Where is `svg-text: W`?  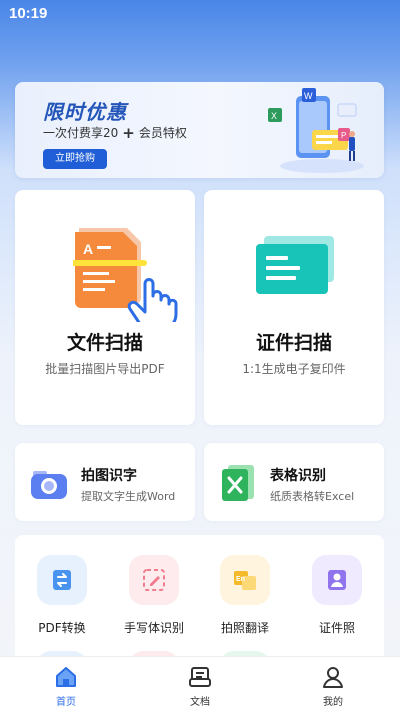 svg-text: W is located at coordinates (308, 96).